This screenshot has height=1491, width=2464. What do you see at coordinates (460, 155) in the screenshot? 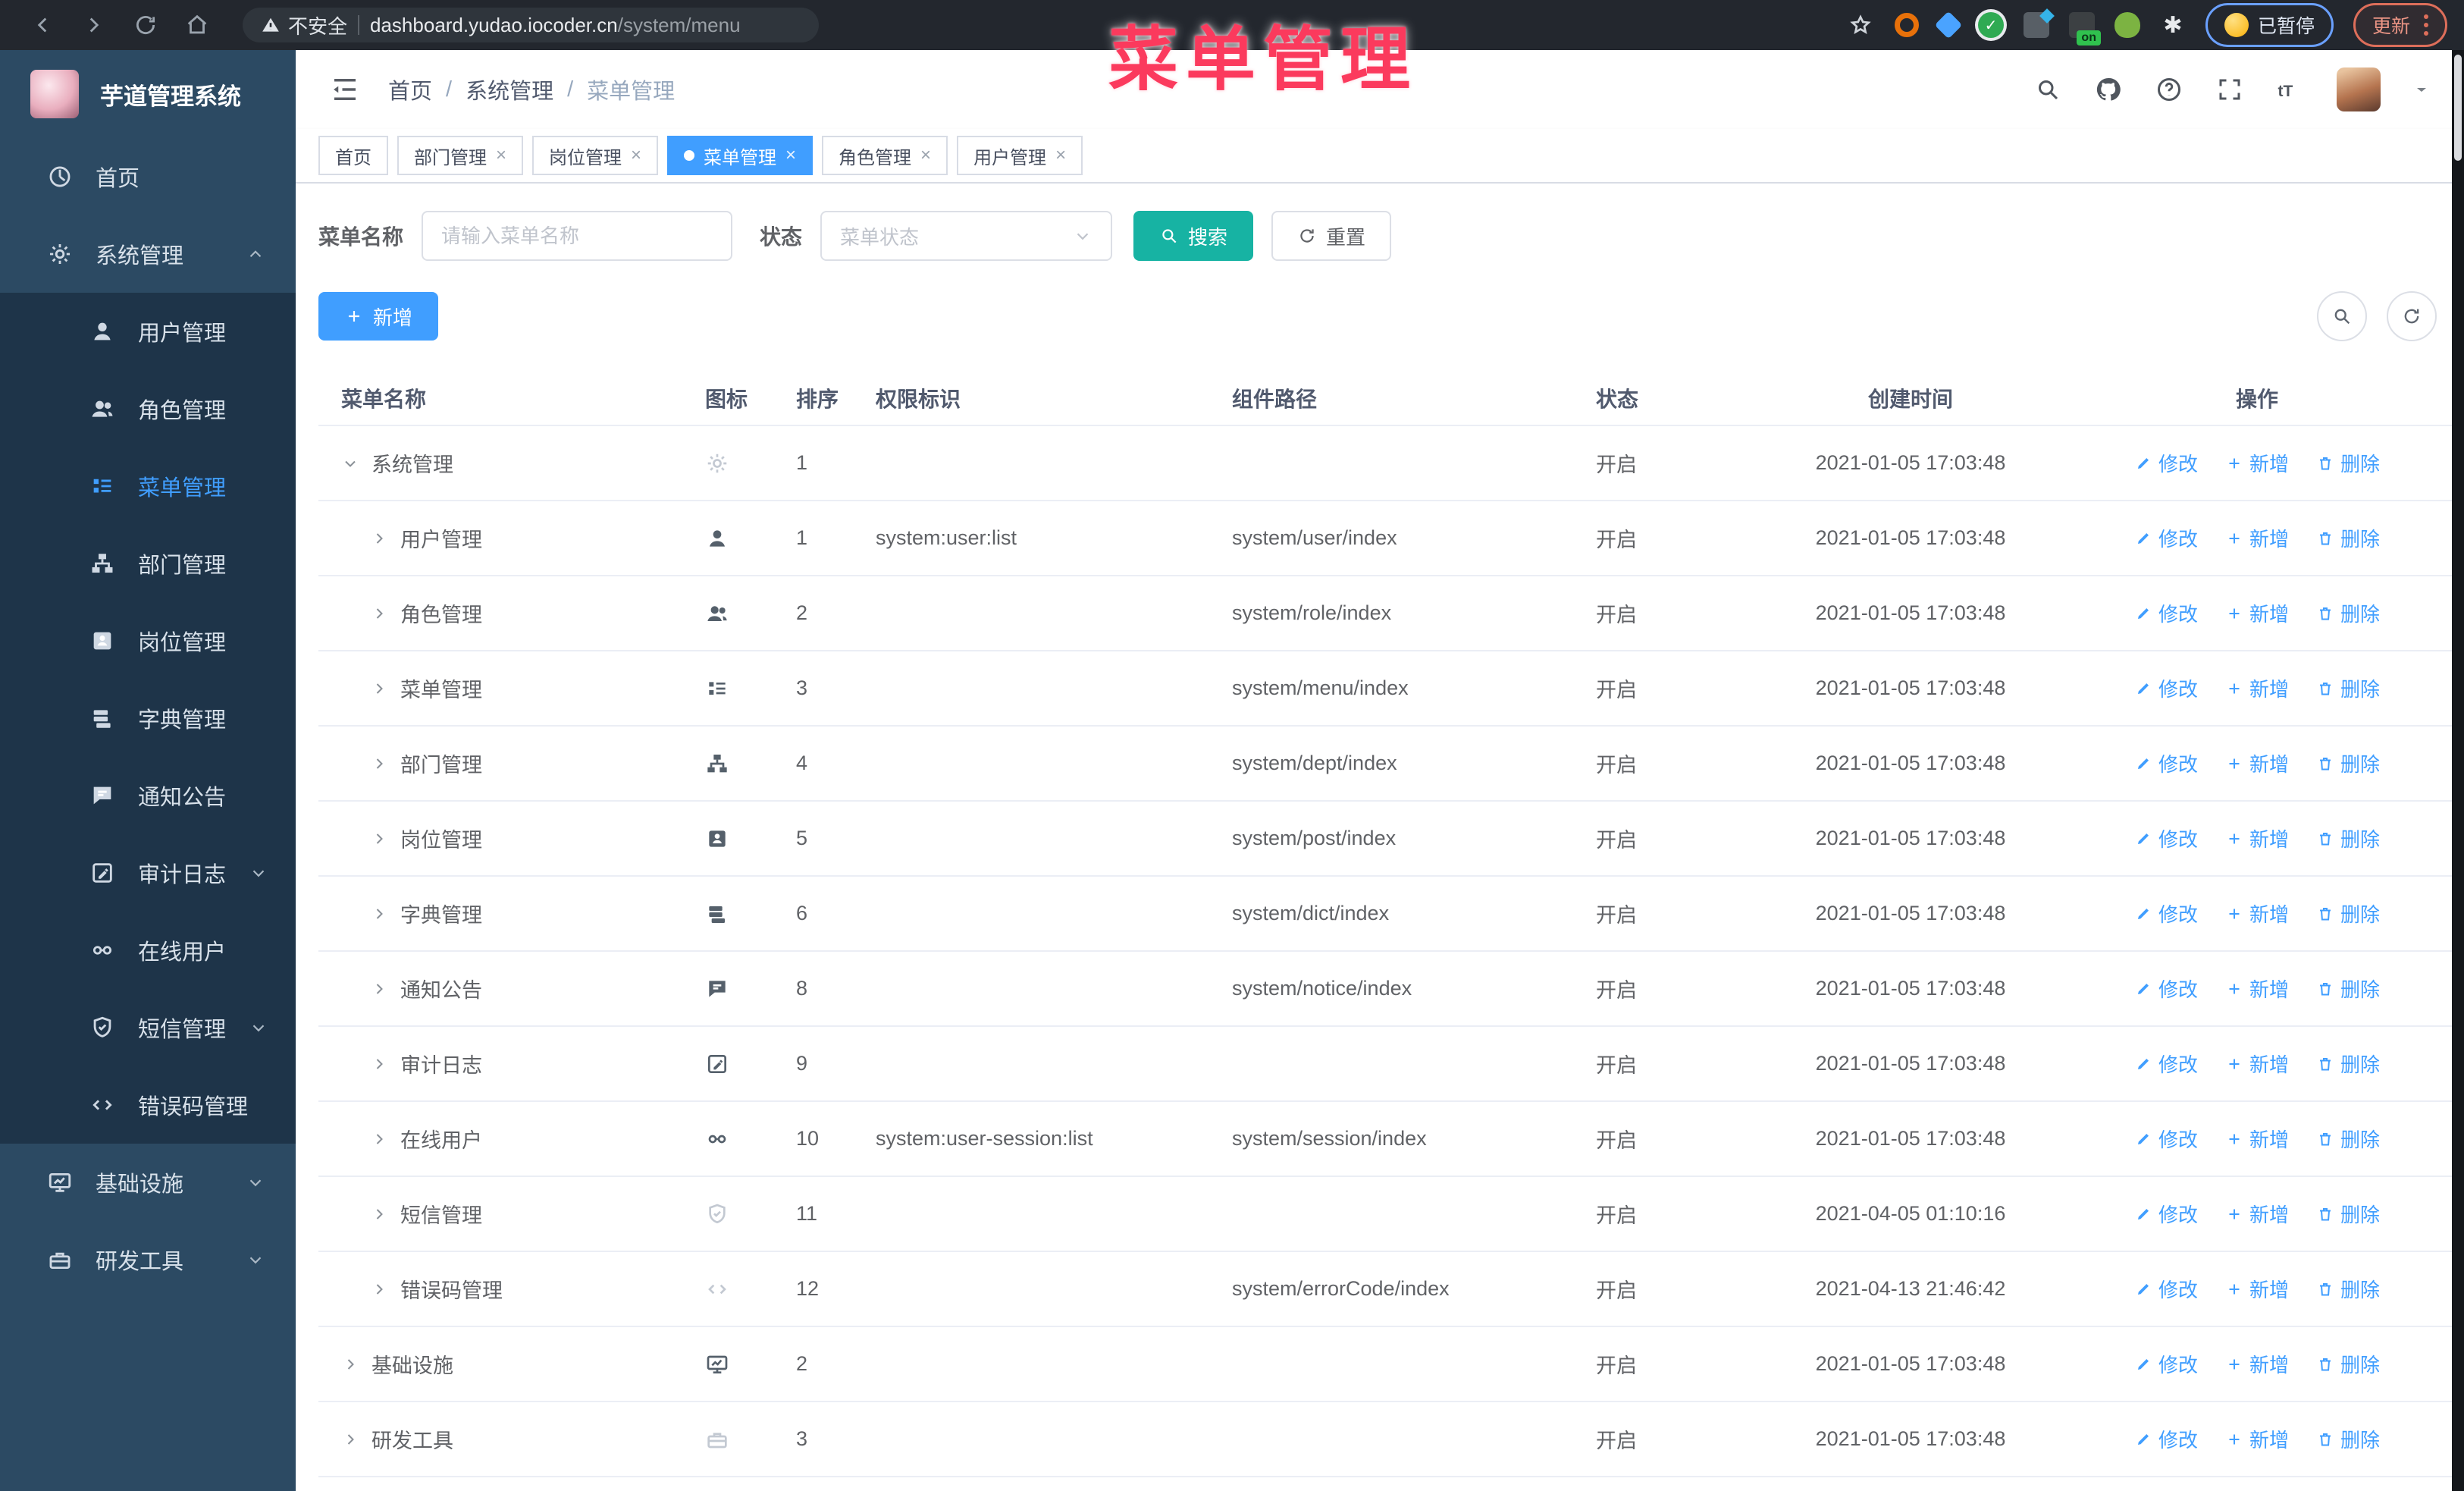
I see `tab-dept: 部门管理 ×` at bounding box center [460, 155].